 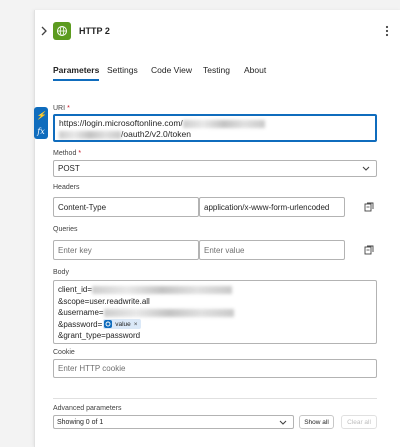 What do you see at coordinates (99, 335) in the screenshot?
I see `body-line-grant-type: &grant_type=password` at bounding box center [99, 335].